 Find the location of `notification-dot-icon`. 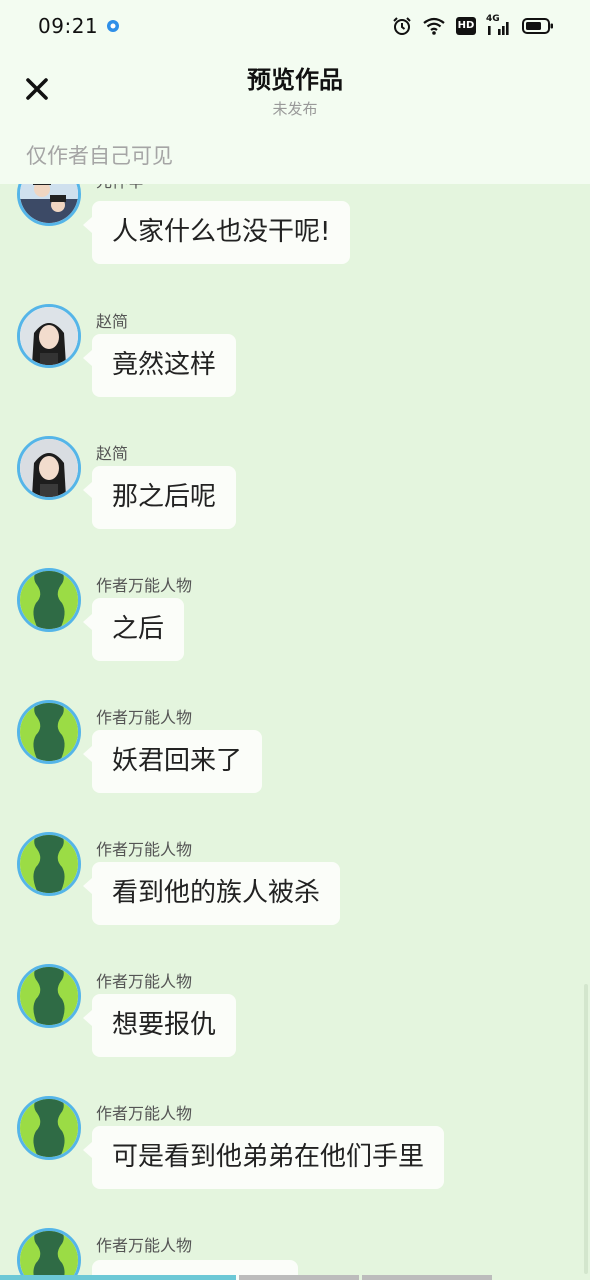

notification-dot-icon is located at coordinates (113, 26).